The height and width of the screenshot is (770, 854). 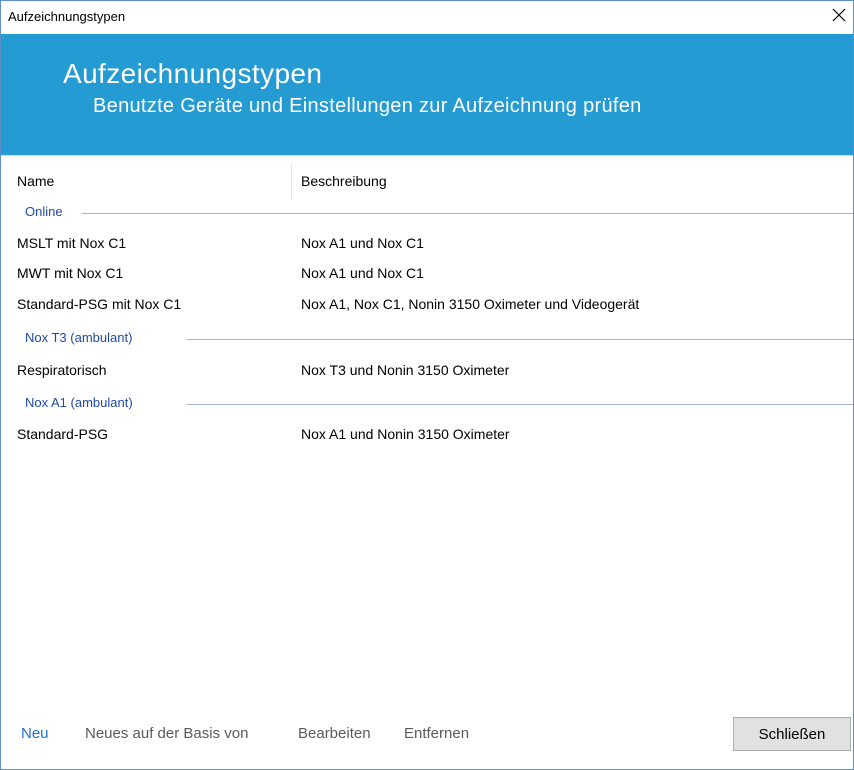 I want to click on item-name: Standard-PSG, so click(x=63, y=434).